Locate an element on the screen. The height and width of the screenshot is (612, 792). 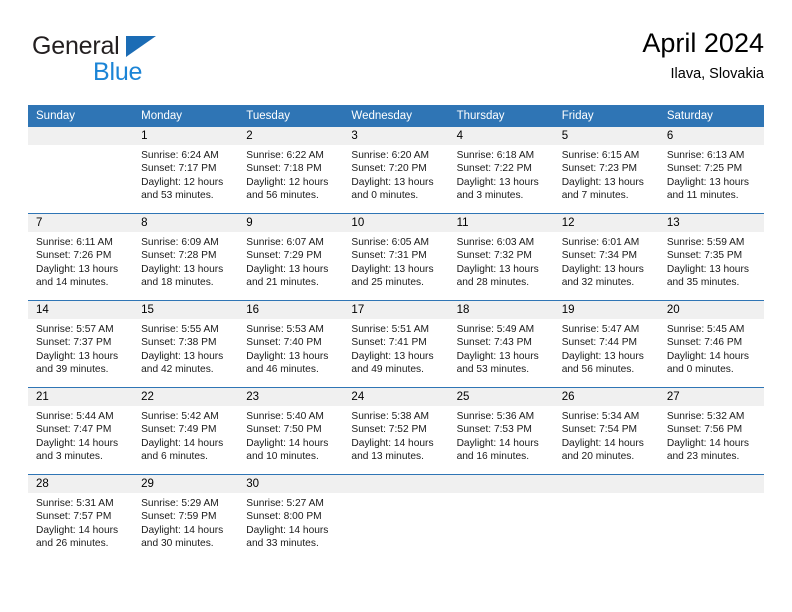
day-number: 23 is located at coordinates (291, 397).